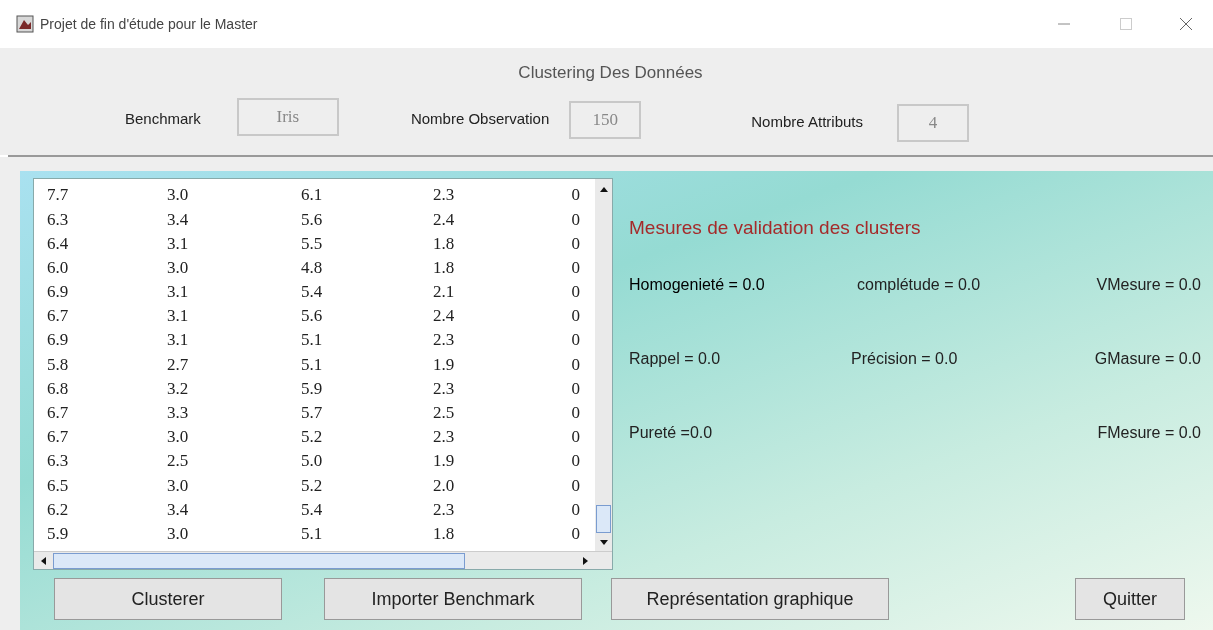  I want to click on table-cell-text: 6.4, so click(58, 243).